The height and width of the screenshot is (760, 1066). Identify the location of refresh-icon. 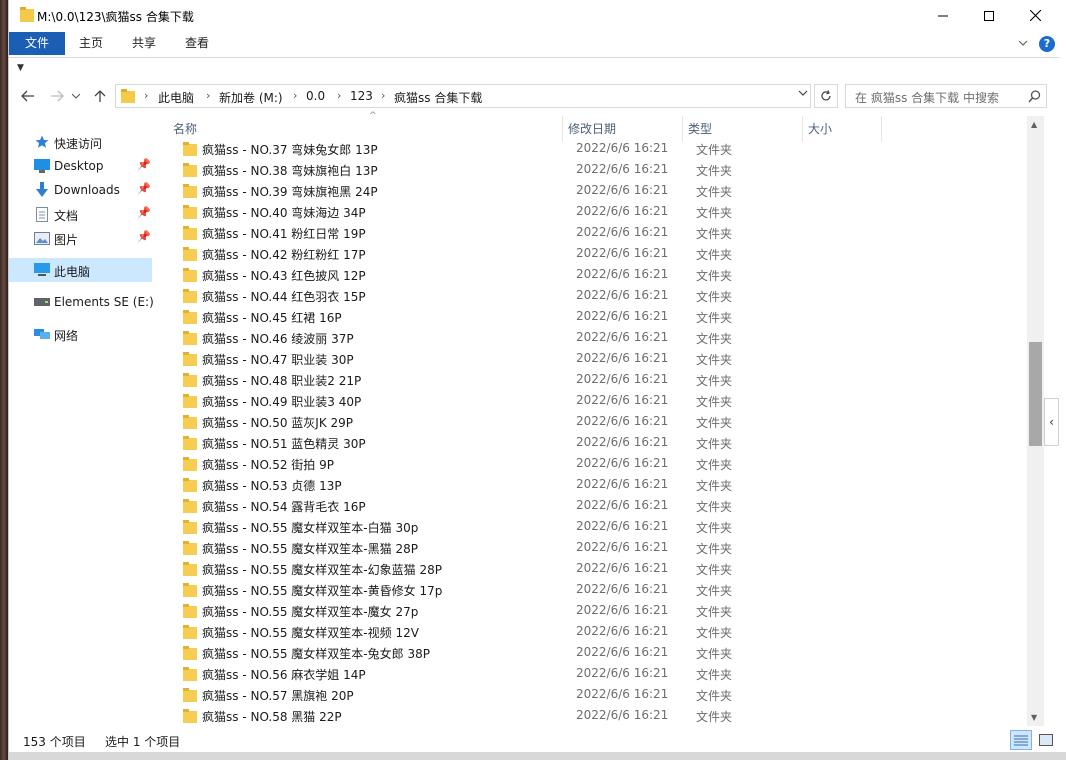
(826, 96).